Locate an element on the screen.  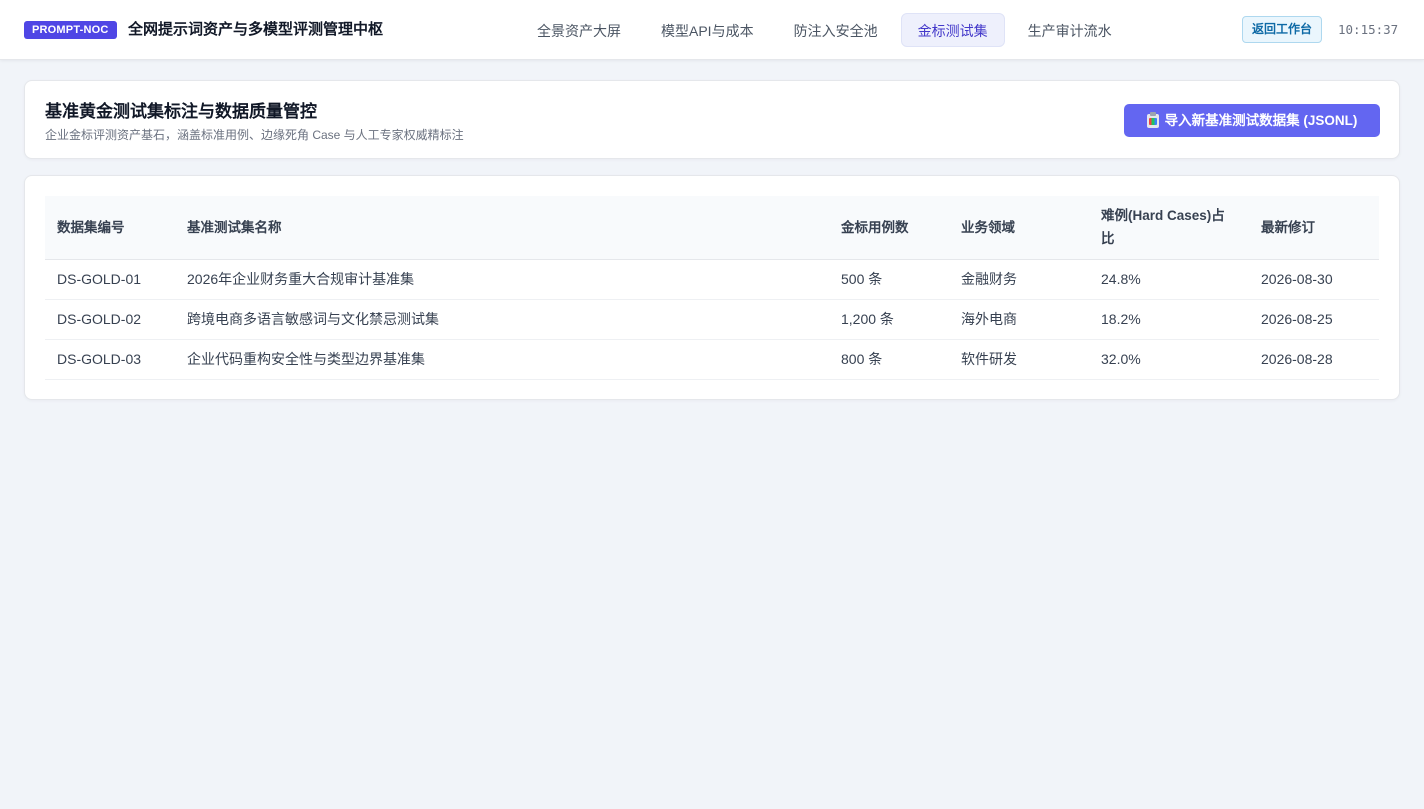
cell-domain: 软件研发 is located at coordinates (1019, 359).